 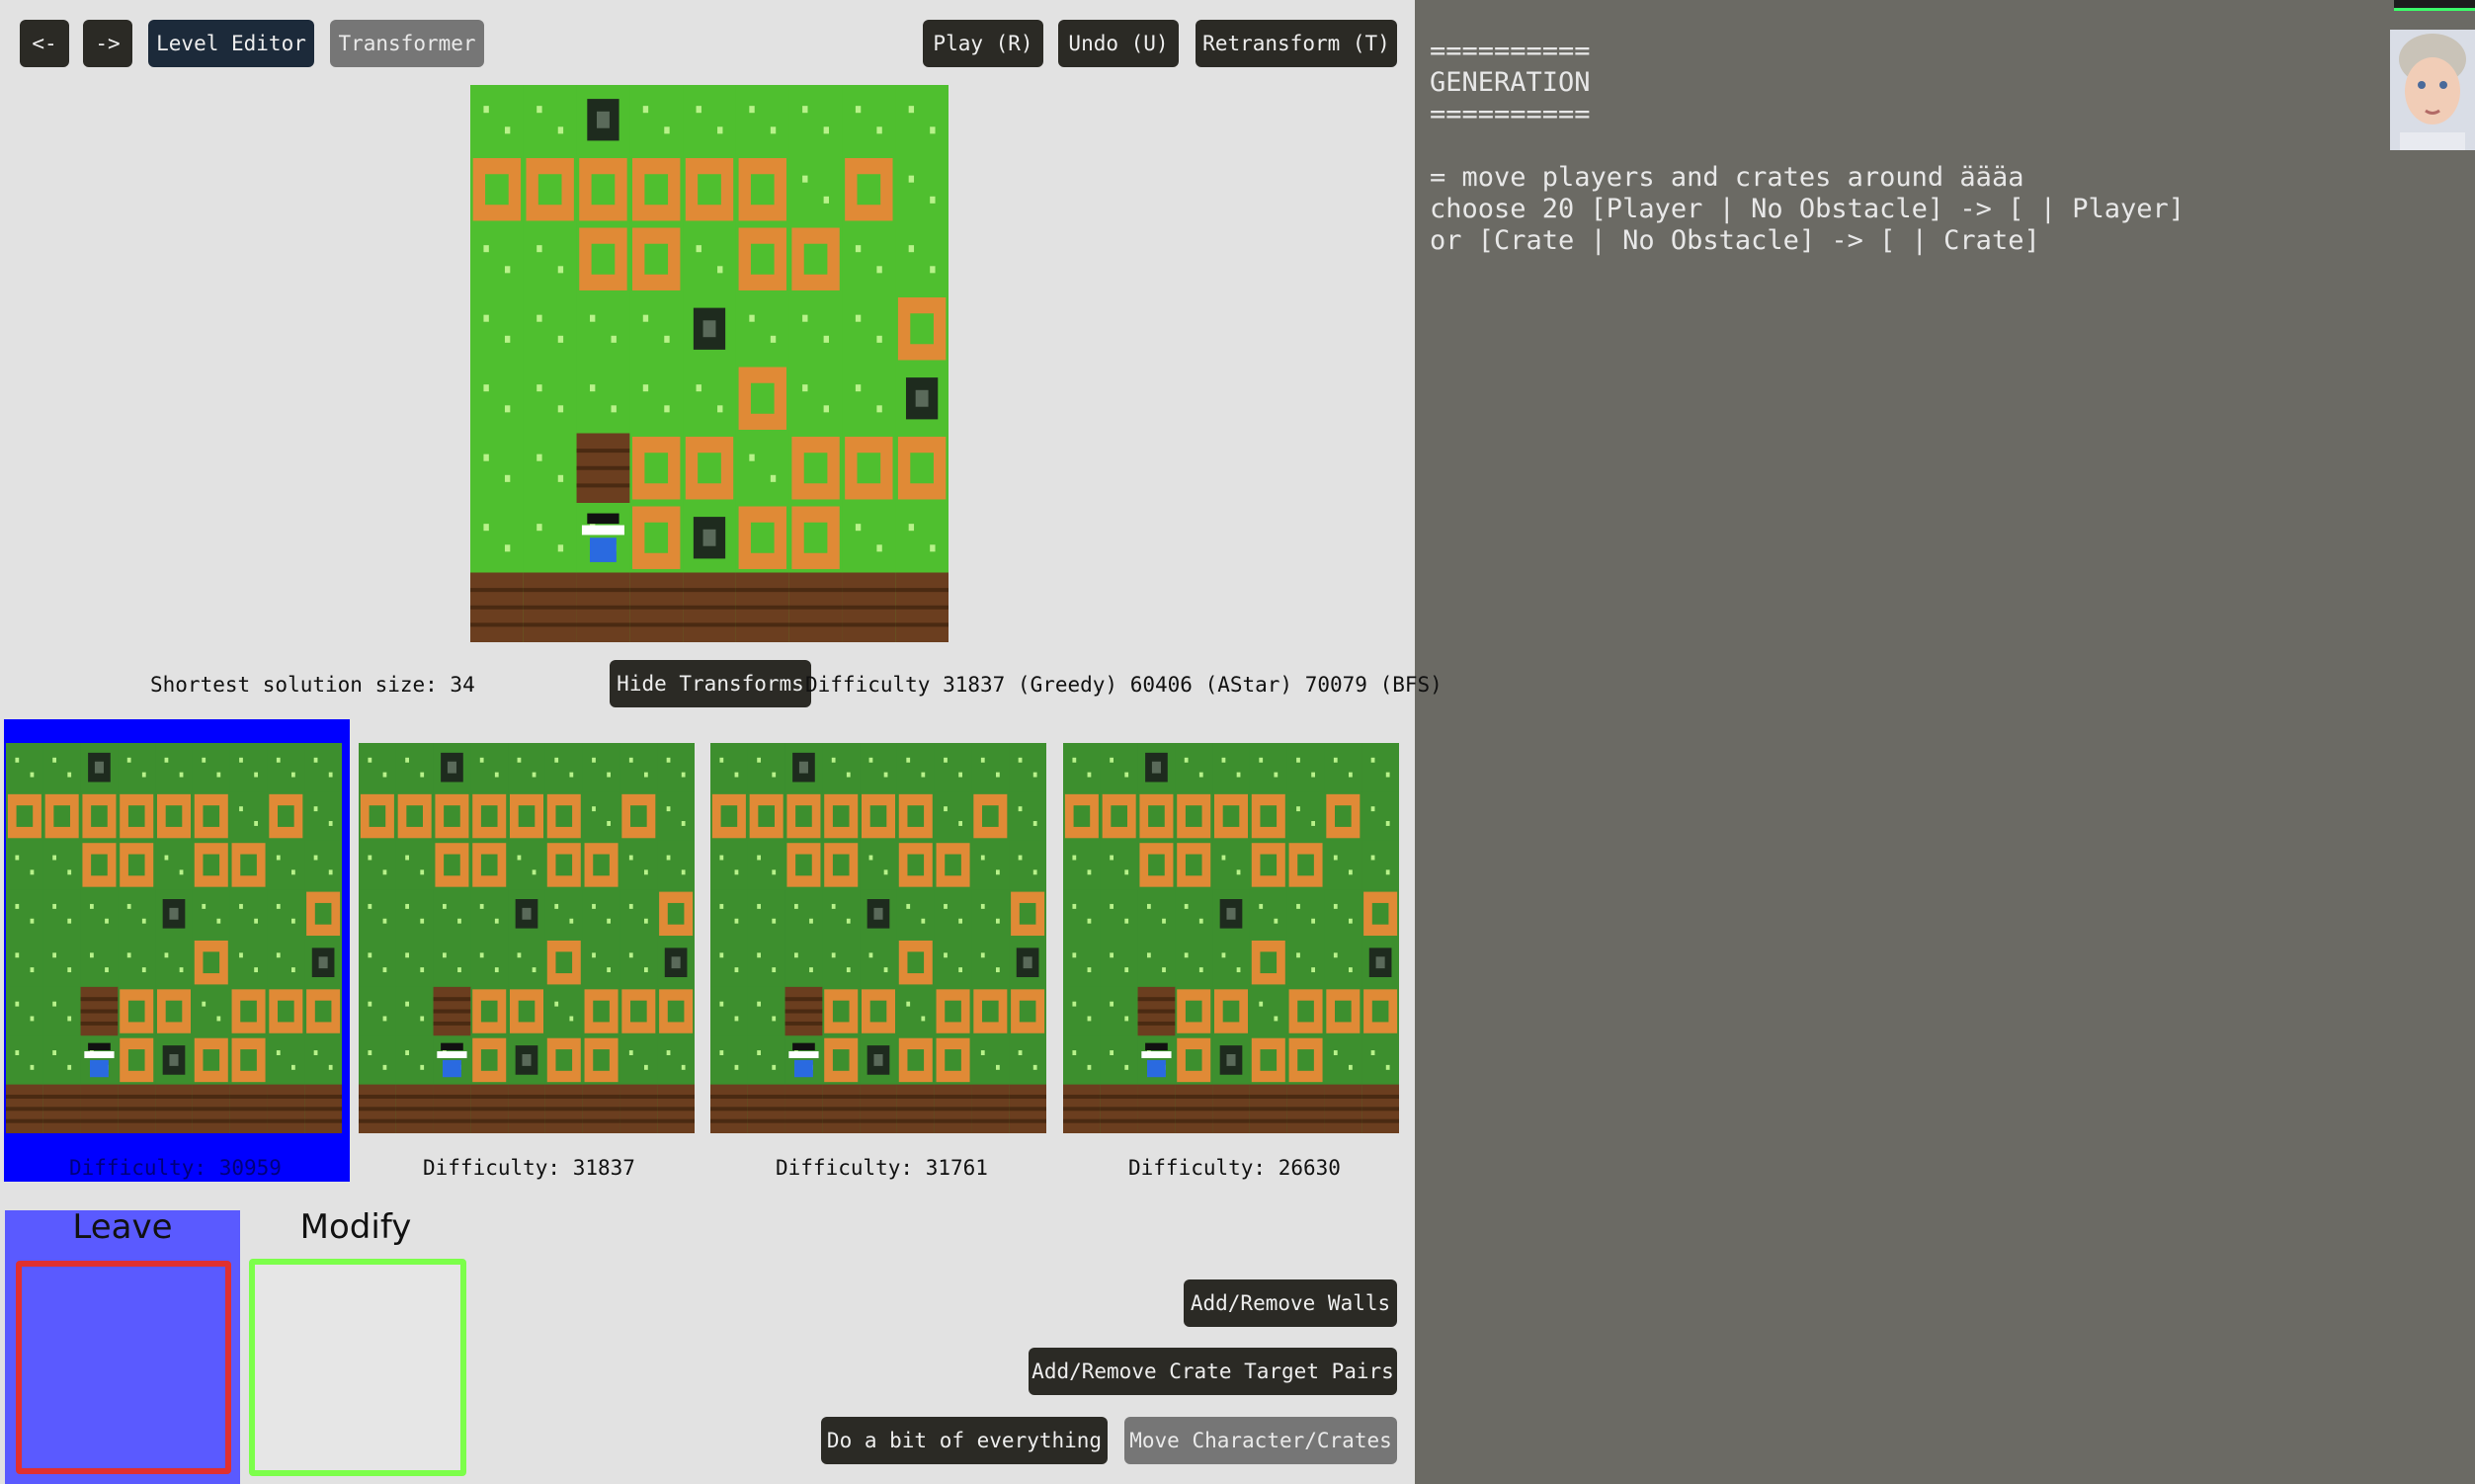 What do you see at coordinates (407, 43) in the screenshot?
I see `transformer-tab: Transformer` at bounding box center [407, 43].